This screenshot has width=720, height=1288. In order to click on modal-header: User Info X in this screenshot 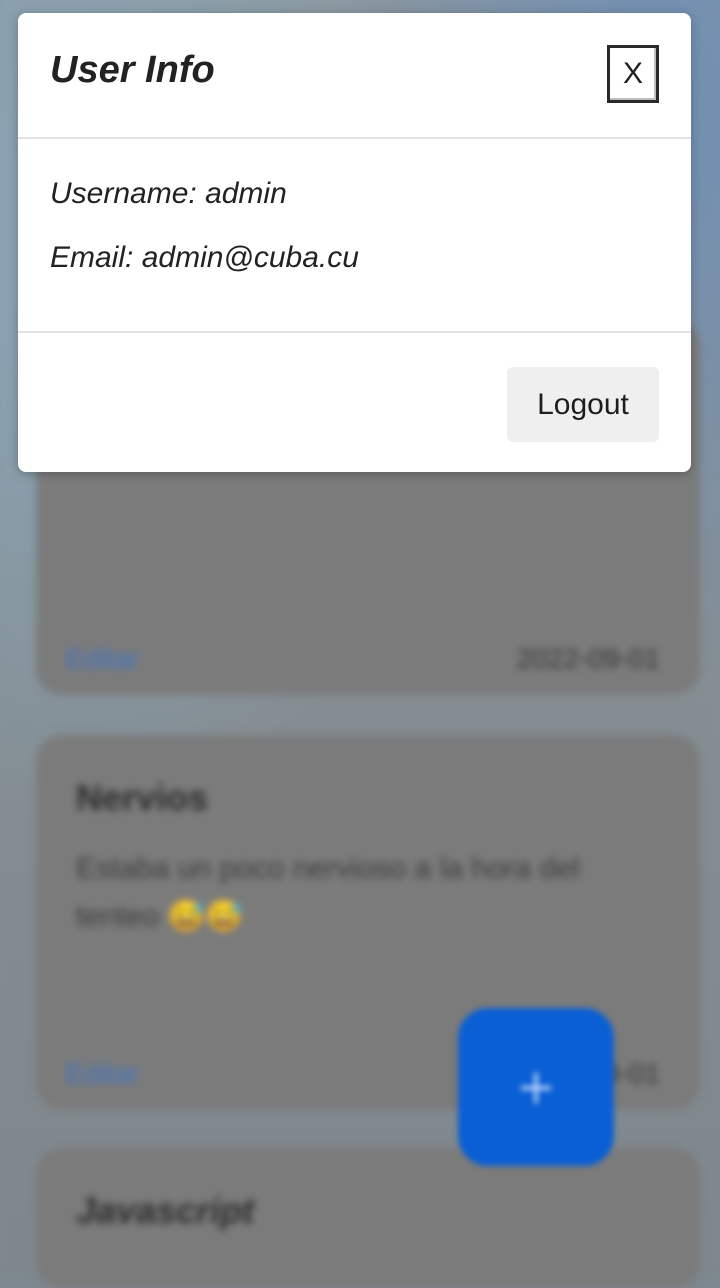, I will do `click(354, 76)`.